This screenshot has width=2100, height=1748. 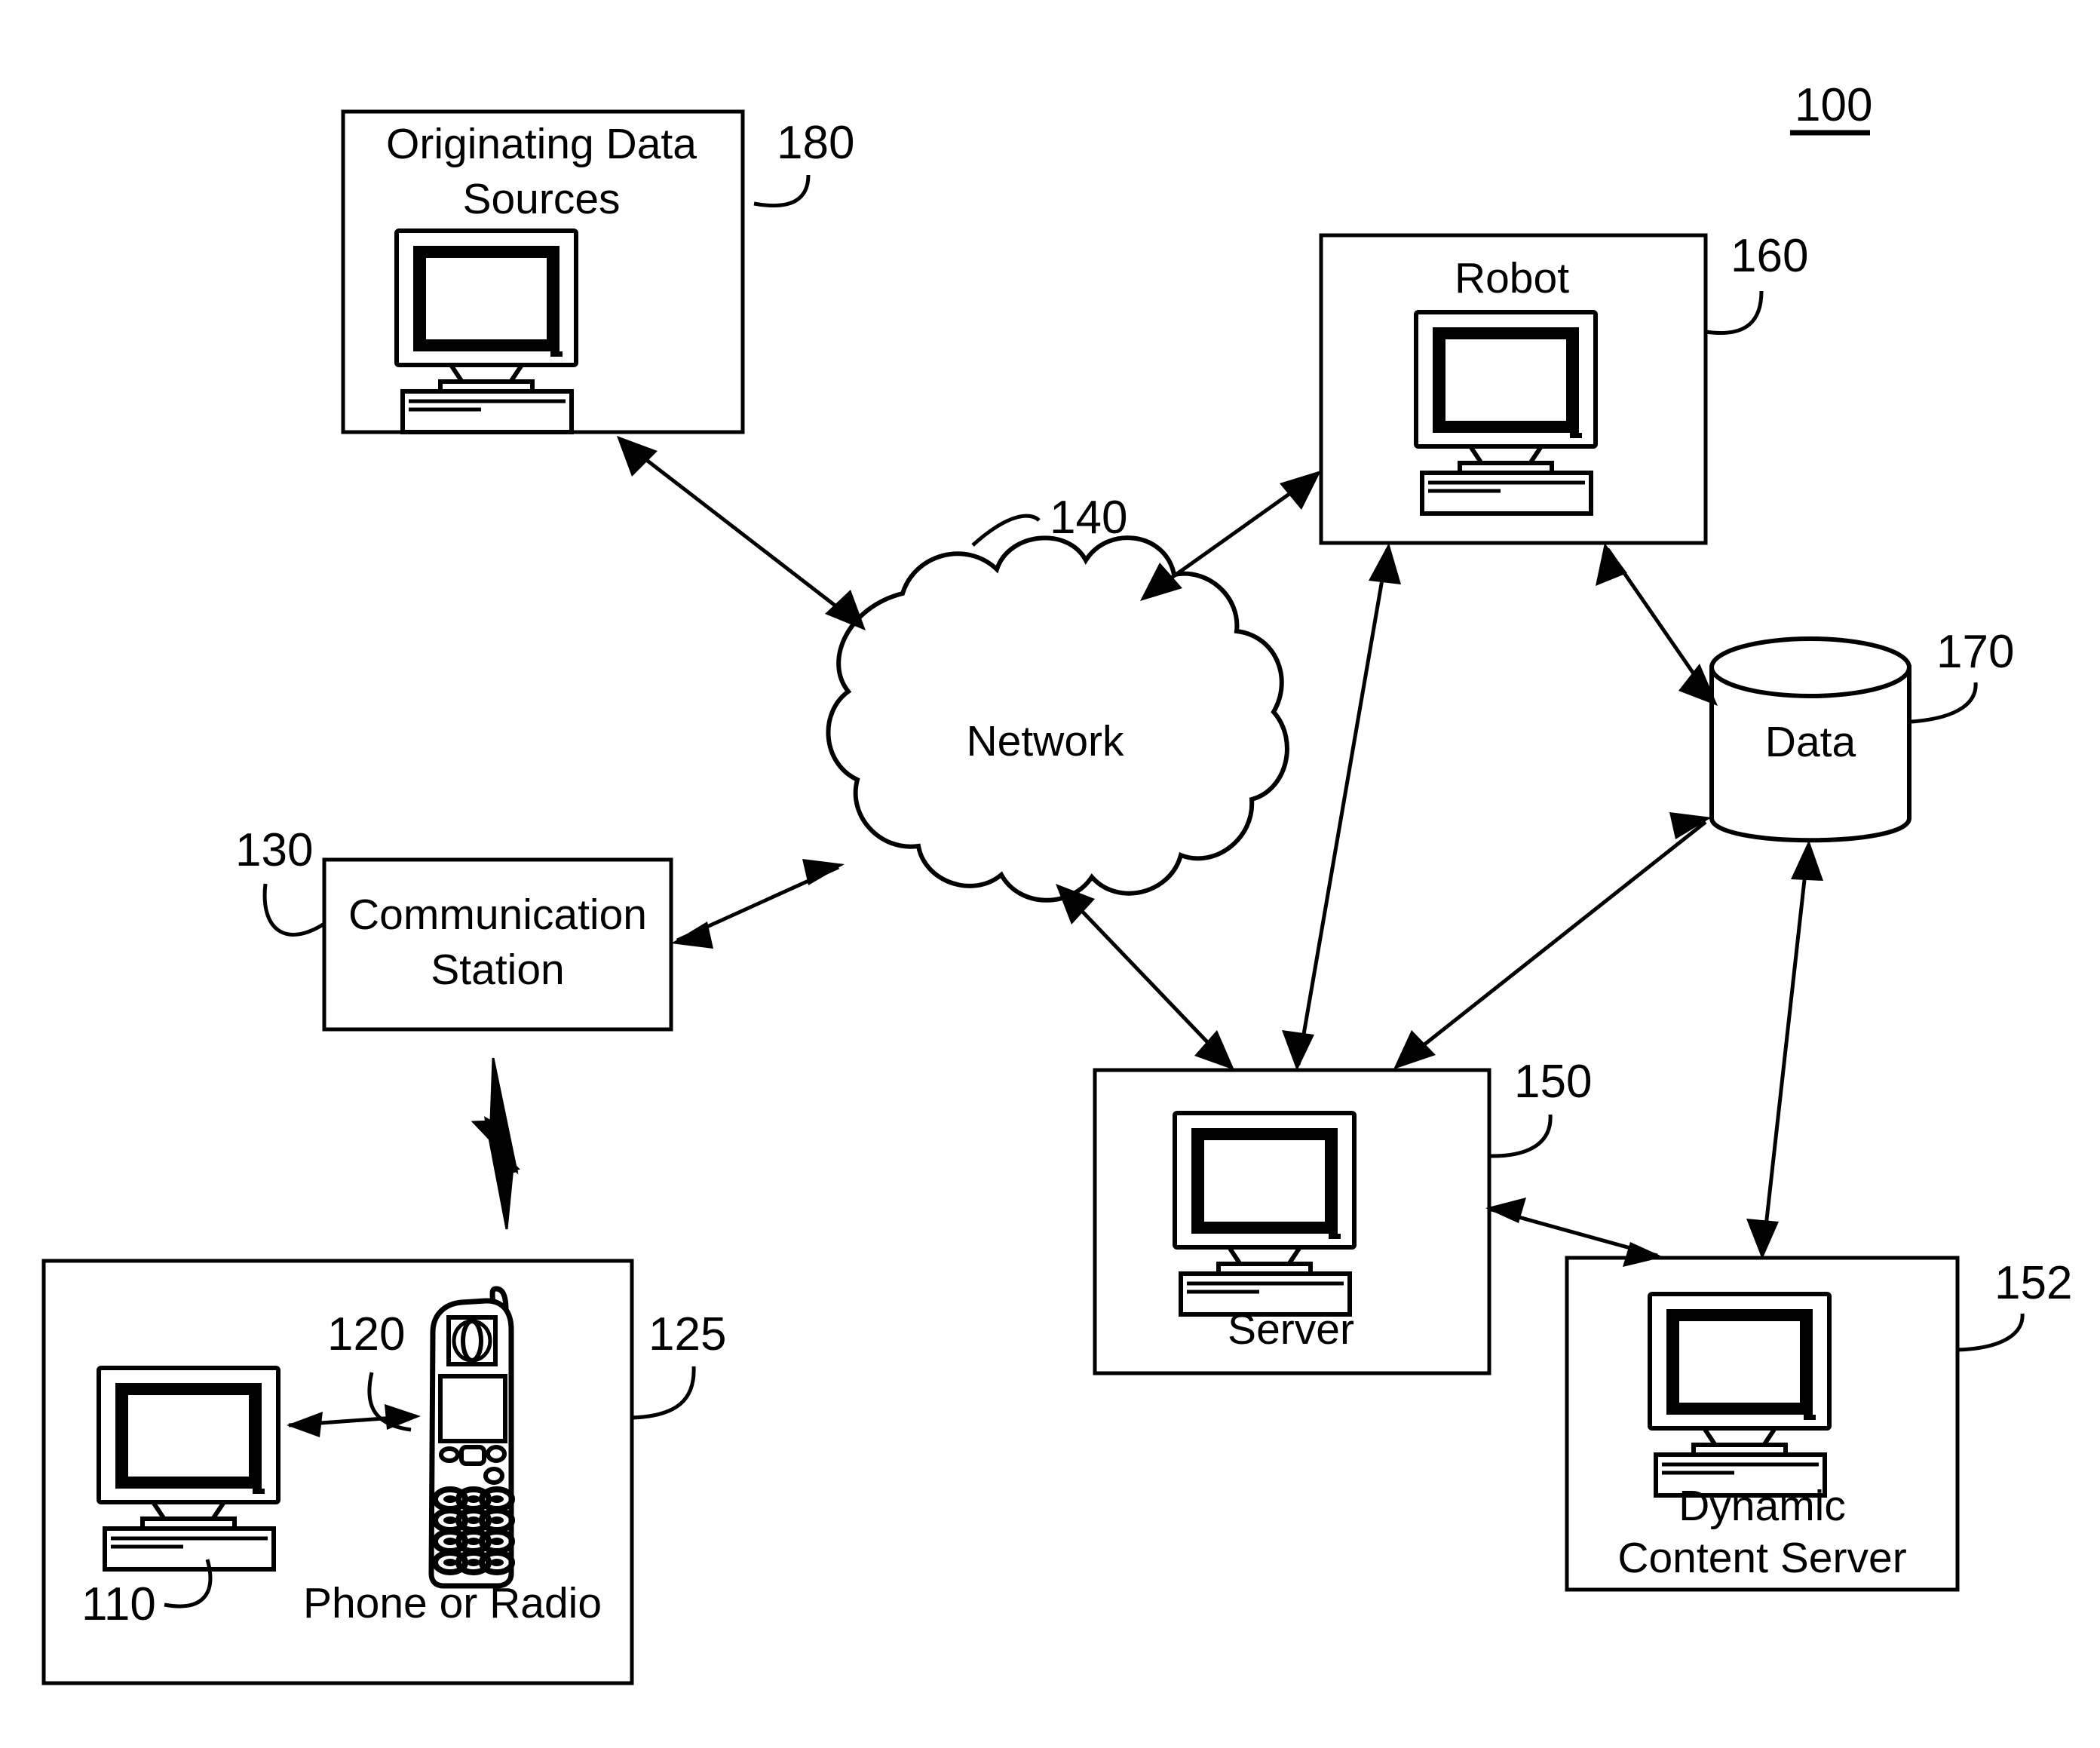 I want to click on ref-160-text: 160, so click(x=1769, y=256).